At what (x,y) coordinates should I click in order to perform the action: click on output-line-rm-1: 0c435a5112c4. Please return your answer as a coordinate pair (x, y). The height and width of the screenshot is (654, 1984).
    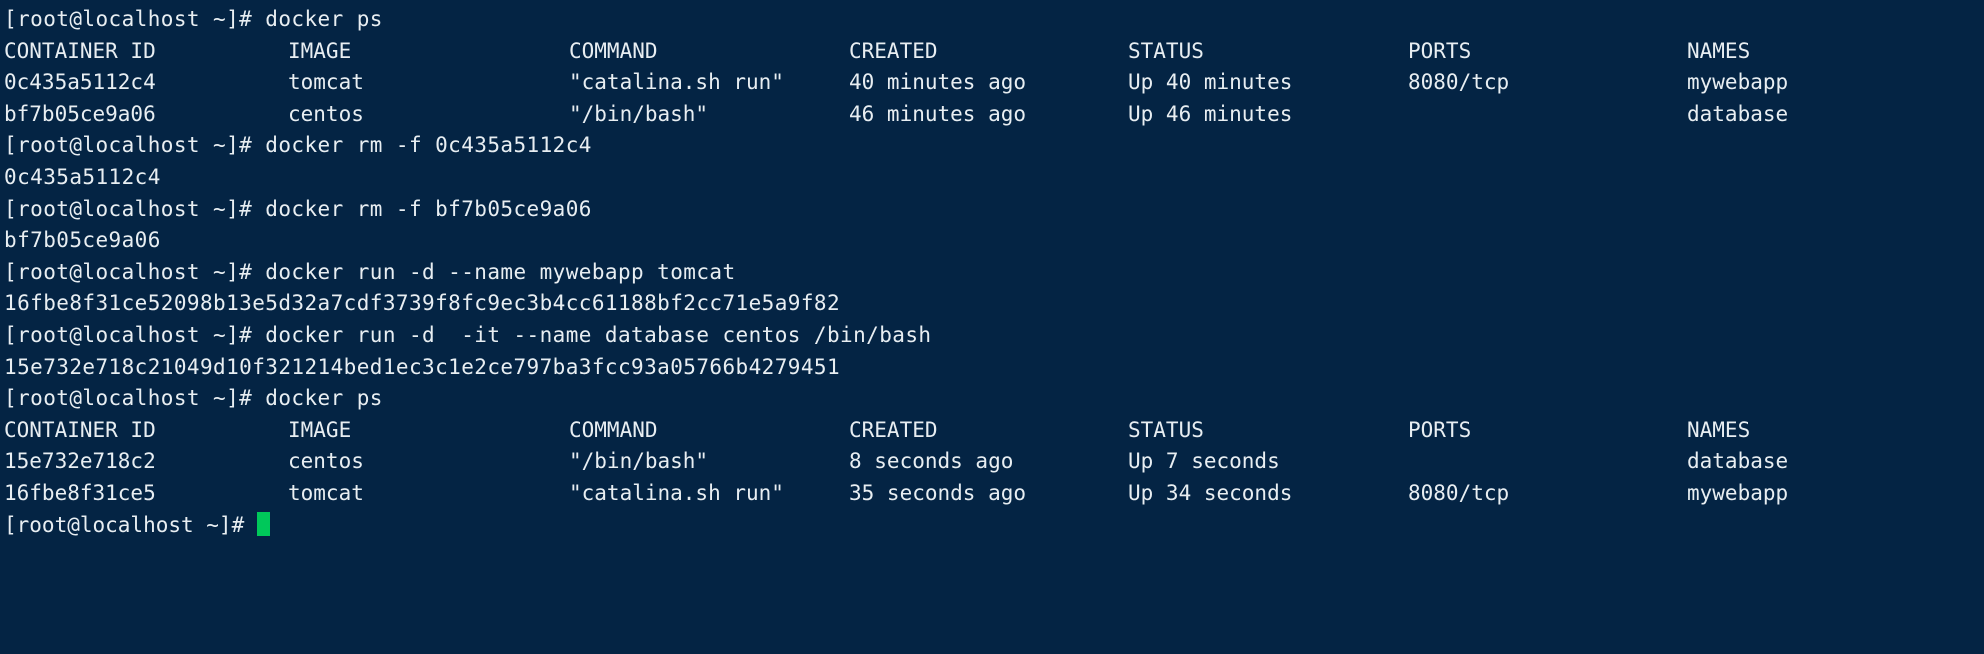
    Looking at the image, I should click on (82, 176).